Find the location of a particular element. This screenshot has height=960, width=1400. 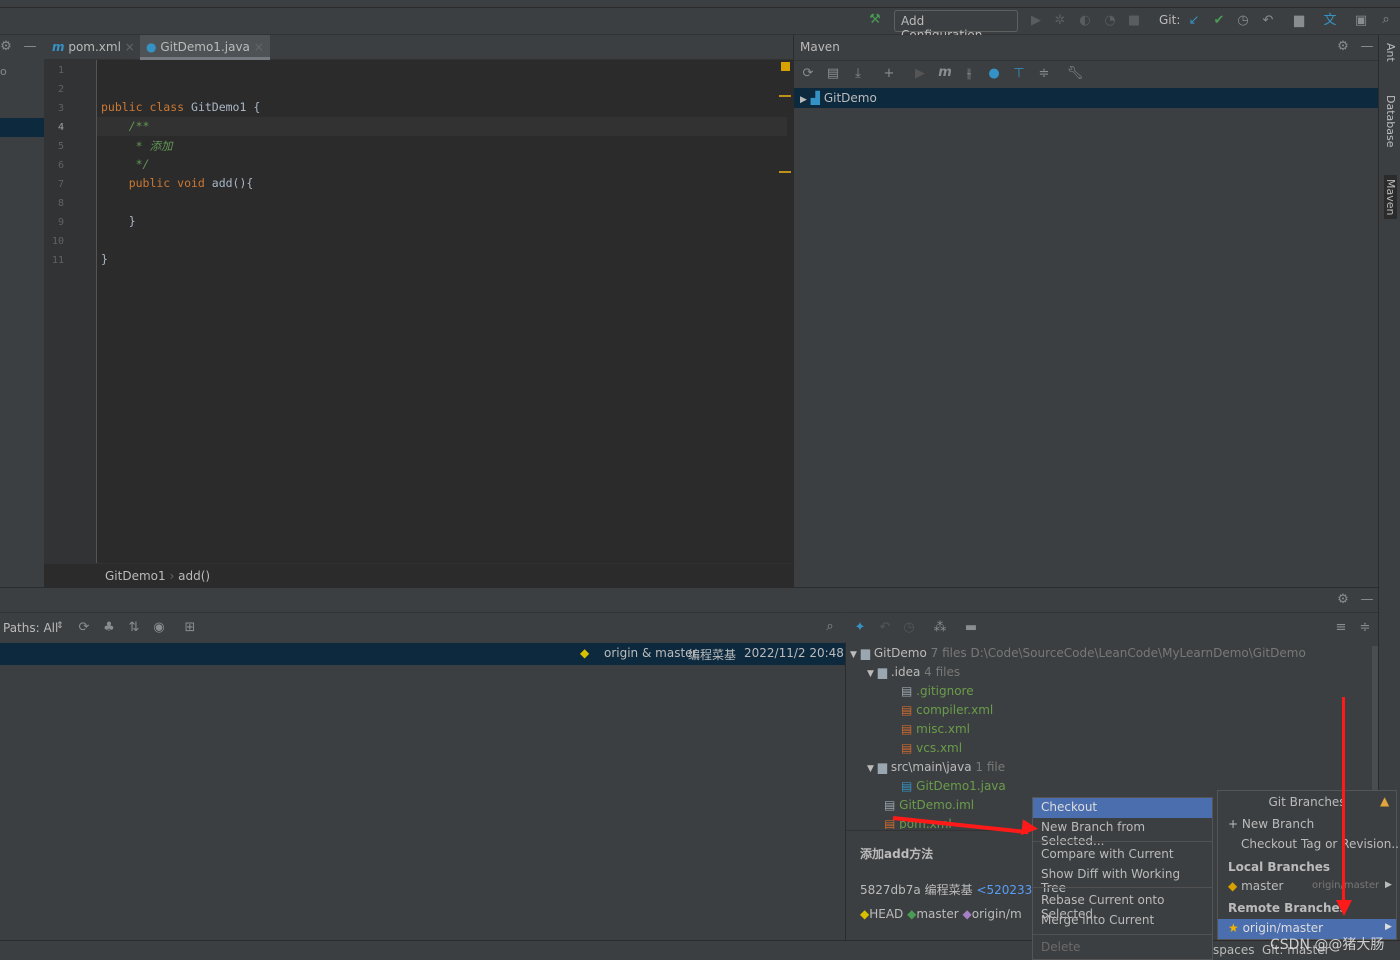

tool-window-maven: Maven is located at coordinates (1390, 197).